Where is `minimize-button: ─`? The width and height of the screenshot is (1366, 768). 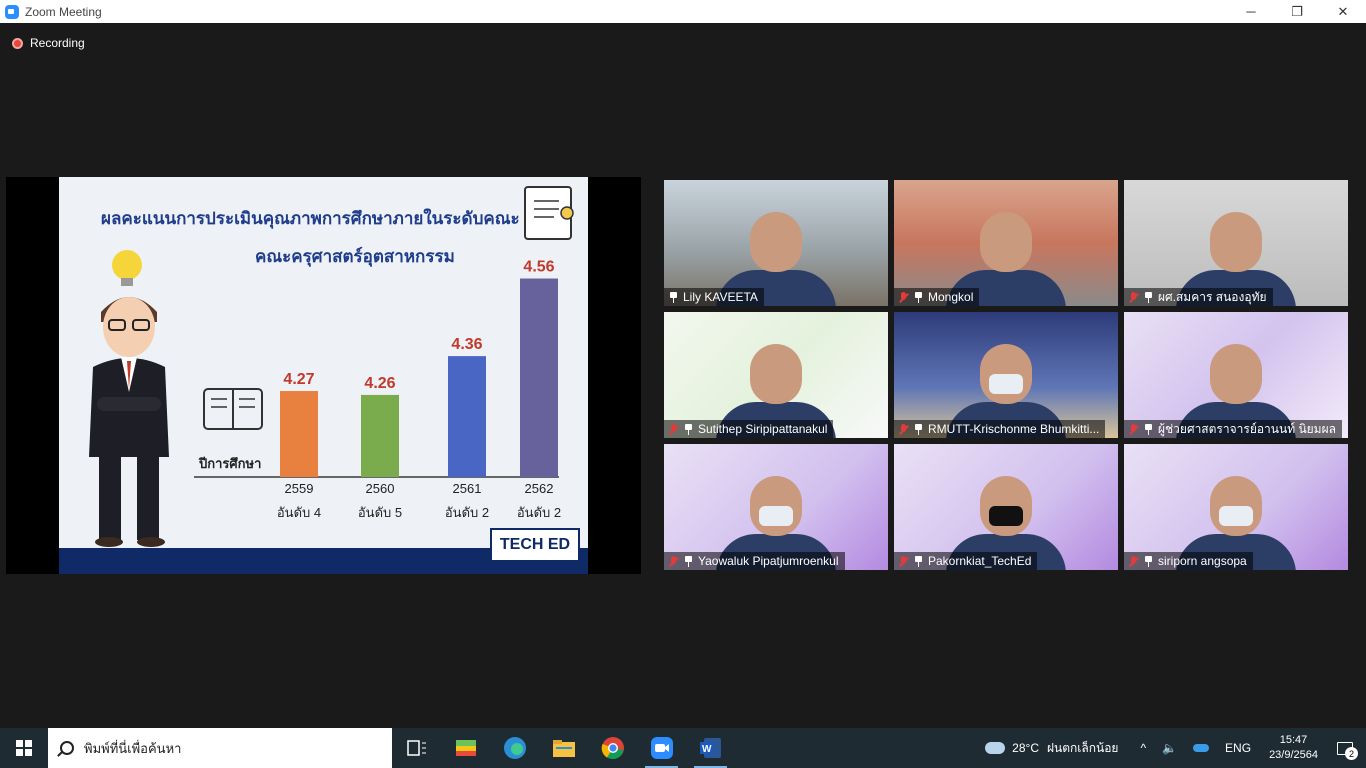 minimize-button: ─ is located at coordinates (1251, 11).